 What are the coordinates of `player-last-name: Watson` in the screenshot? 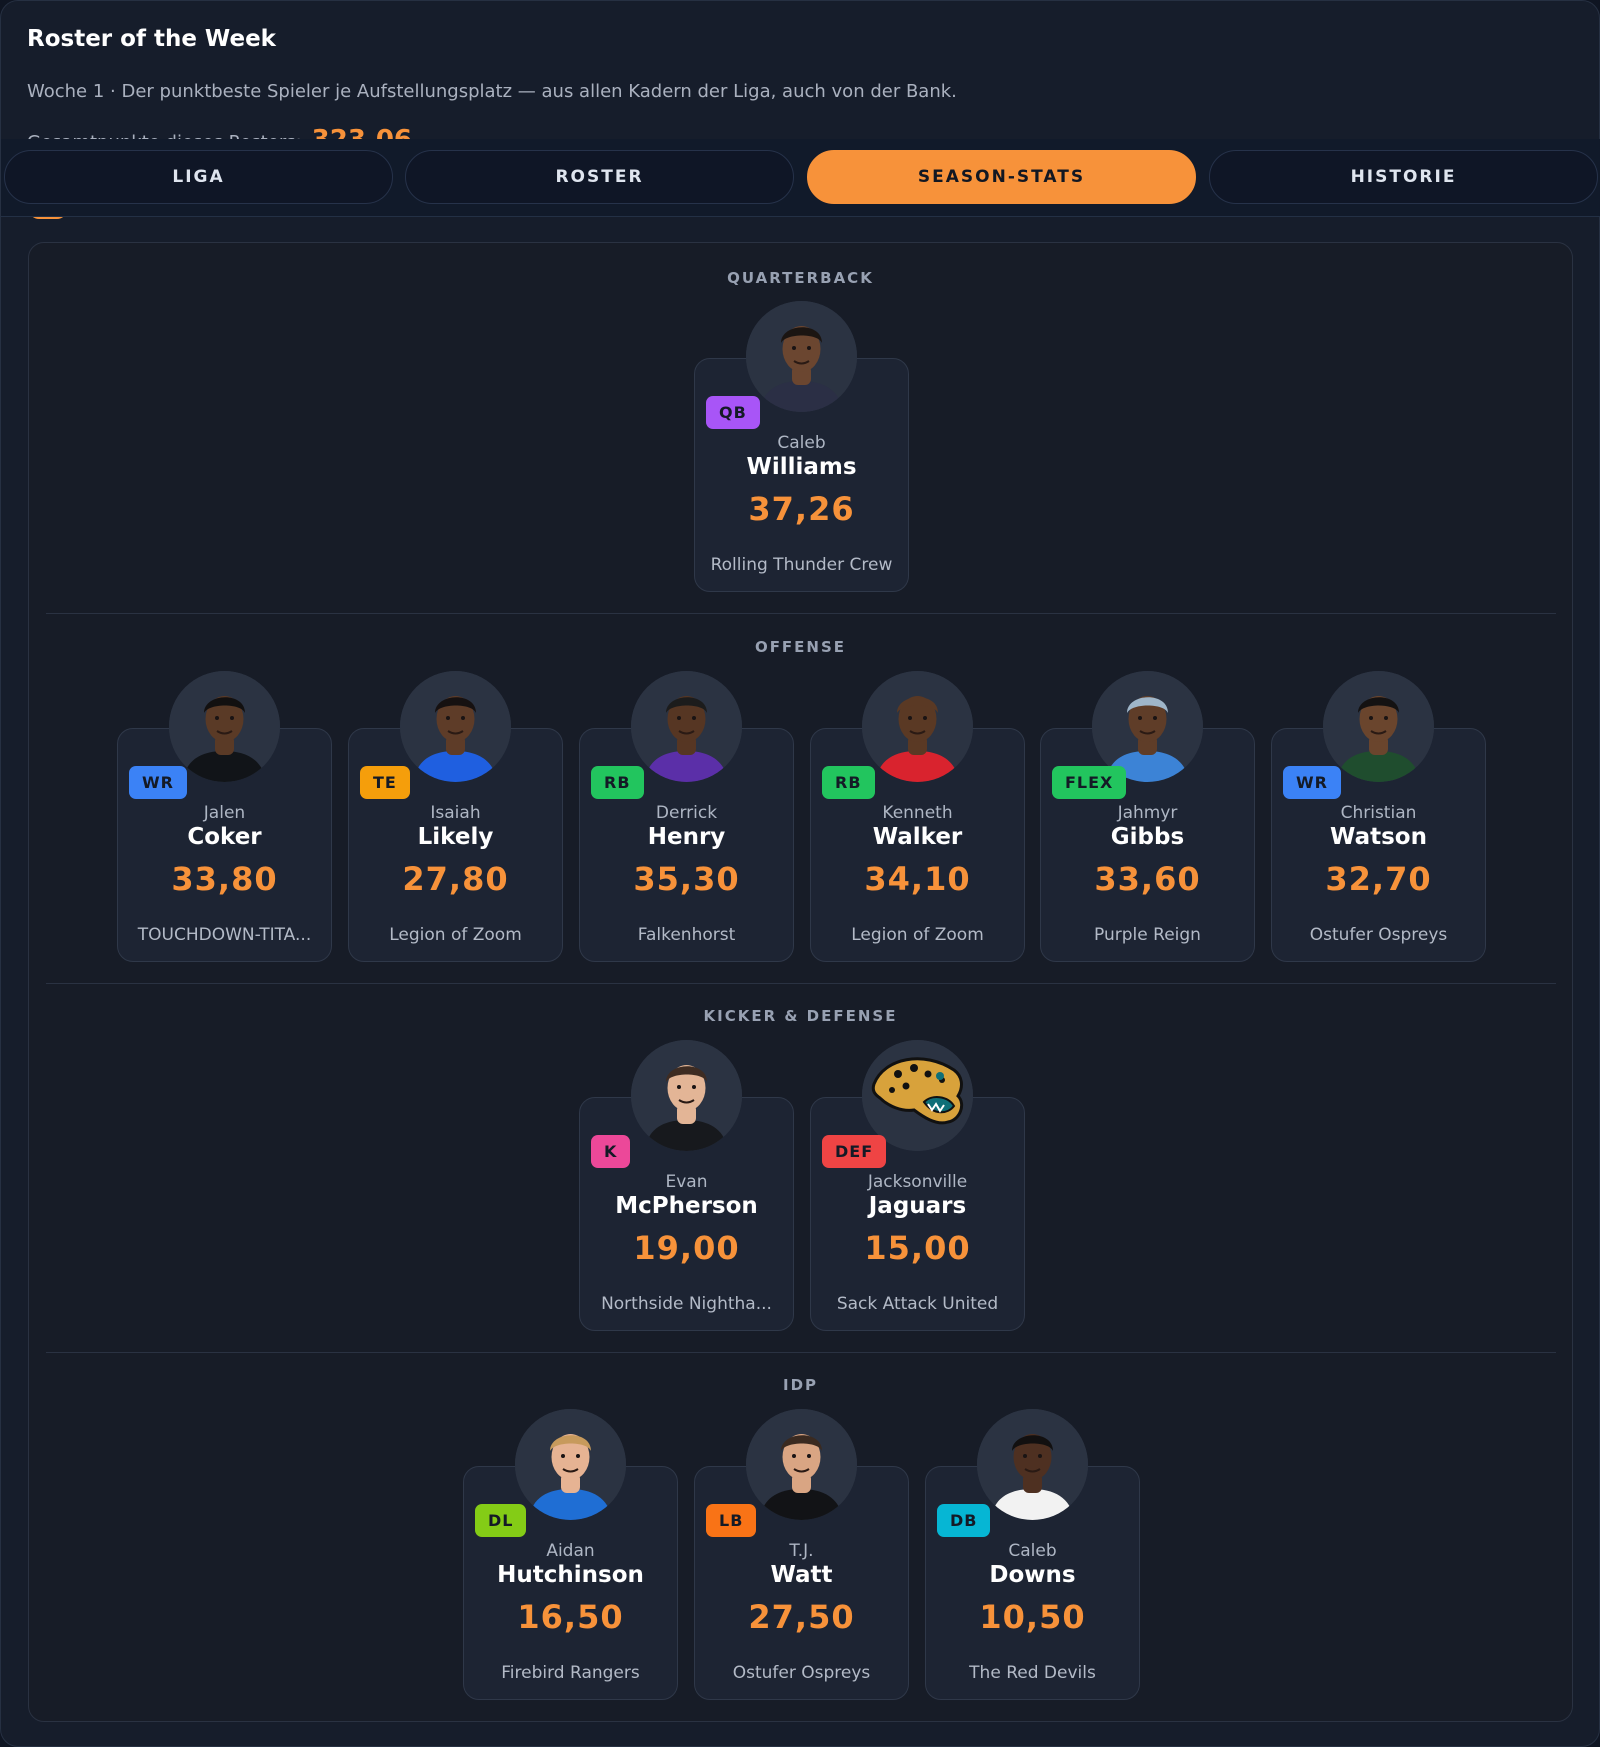 It's located at (1378, 837).